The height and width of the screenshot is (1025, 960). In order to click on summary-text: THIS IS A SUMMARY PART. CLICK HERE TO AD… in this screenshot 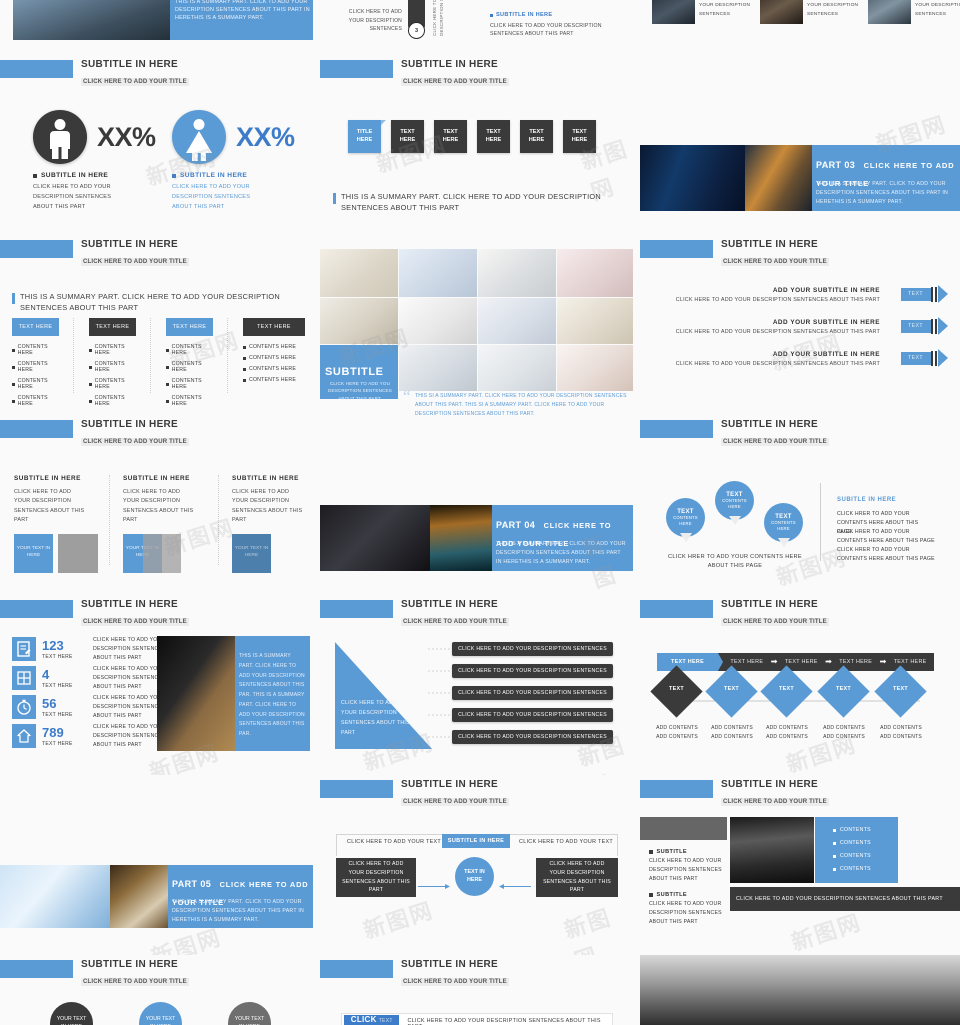, I will do `click(150, 302)`.